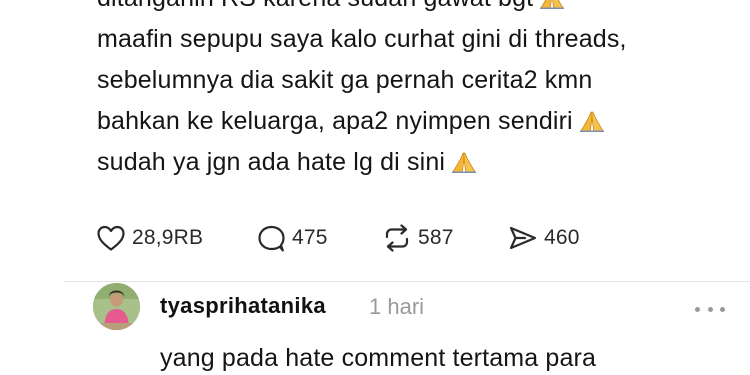 The height and width of the screenshot is (375, 750). I want to click on heart-icon, so click(111, 238).